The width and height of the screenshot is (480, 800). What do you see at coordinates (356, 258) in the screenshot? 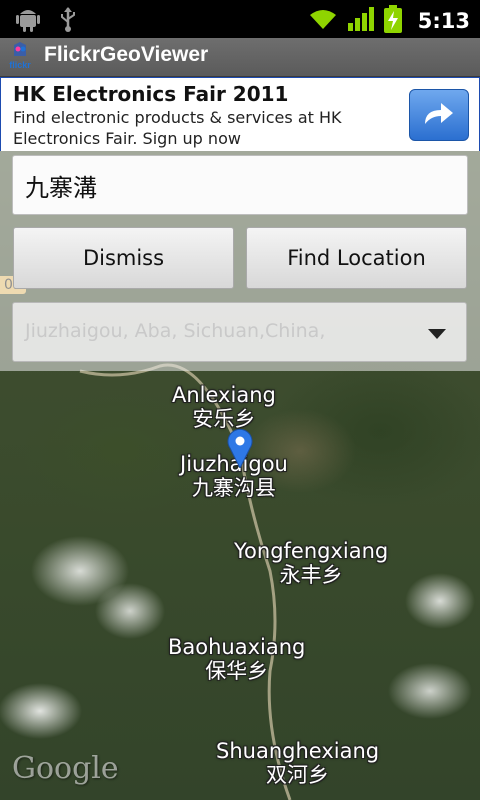
I see `find-location-button: Find Location` at bounding box center [356, 258].